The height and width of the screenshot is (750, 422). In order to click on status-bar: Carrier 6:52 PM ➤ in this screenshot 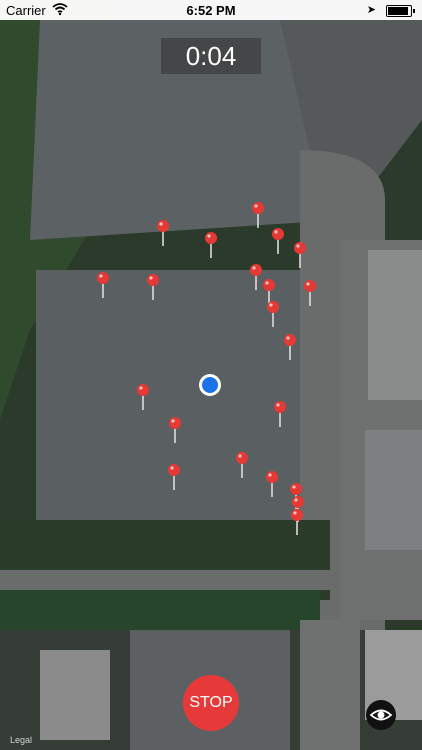, I will do `click(211, 10)`.